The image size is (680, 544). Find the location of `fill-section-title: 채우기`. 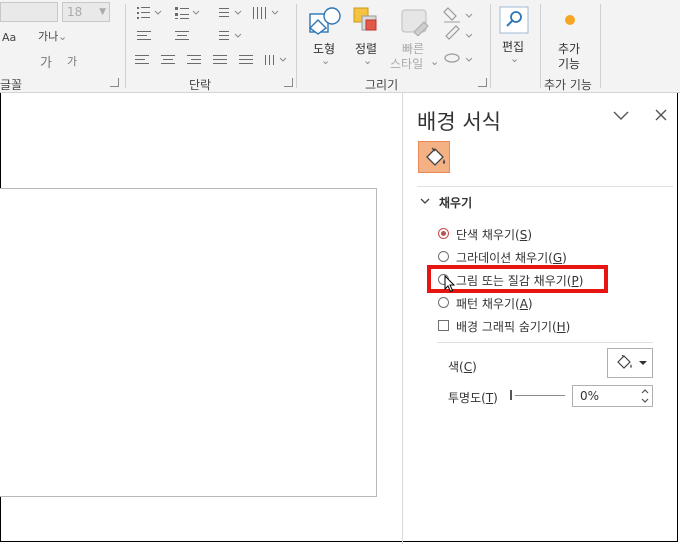

fill-section-title: 채우기 is located at coordinates (455, 202).